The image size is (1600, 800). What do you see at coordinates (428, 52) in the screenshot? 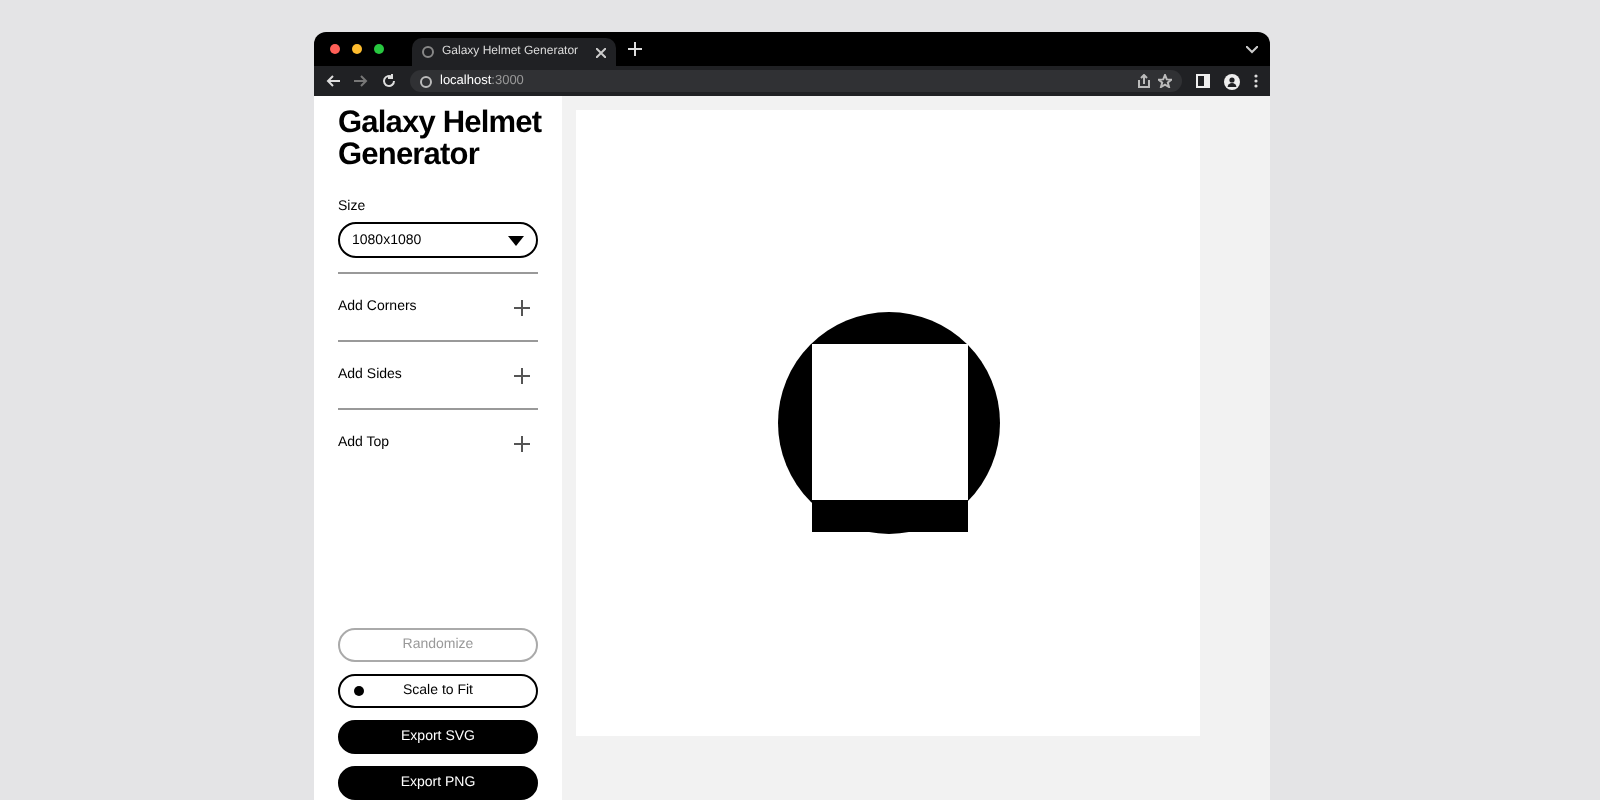
I see `globe-icon` at bounding box center [428, 52].